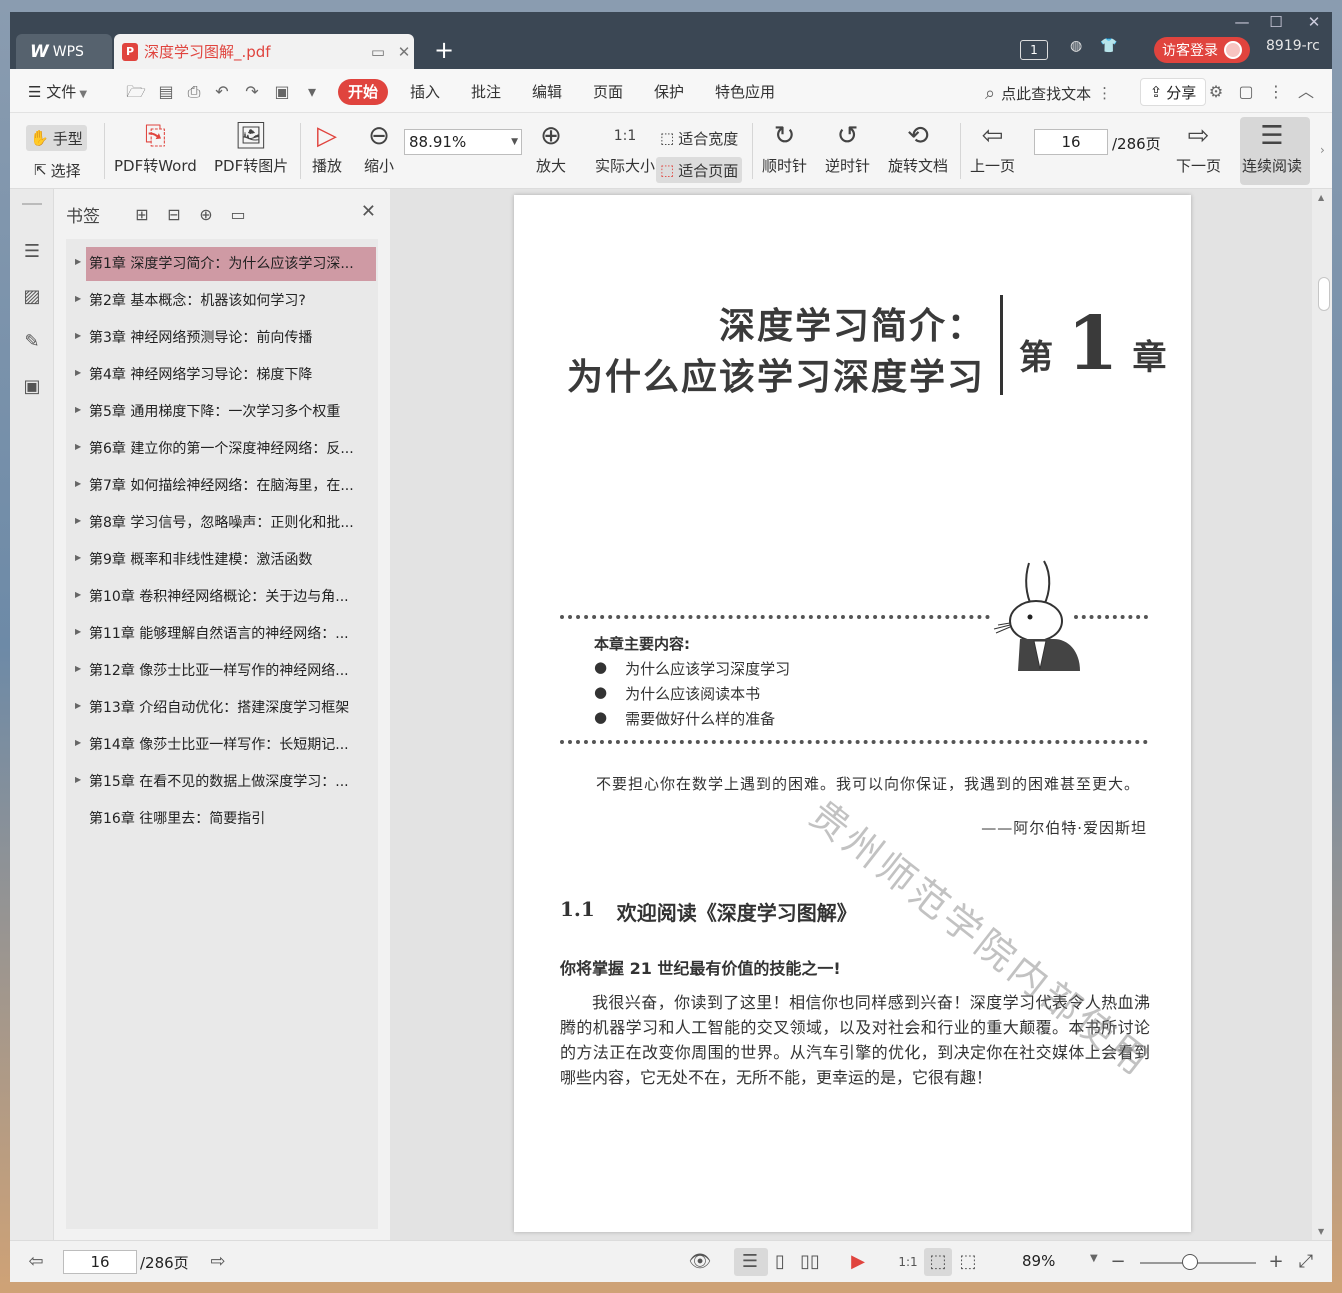 This screenshot has width=1342, height=1293. I want to click on annotation-icon: ✎, so click(32, 342).